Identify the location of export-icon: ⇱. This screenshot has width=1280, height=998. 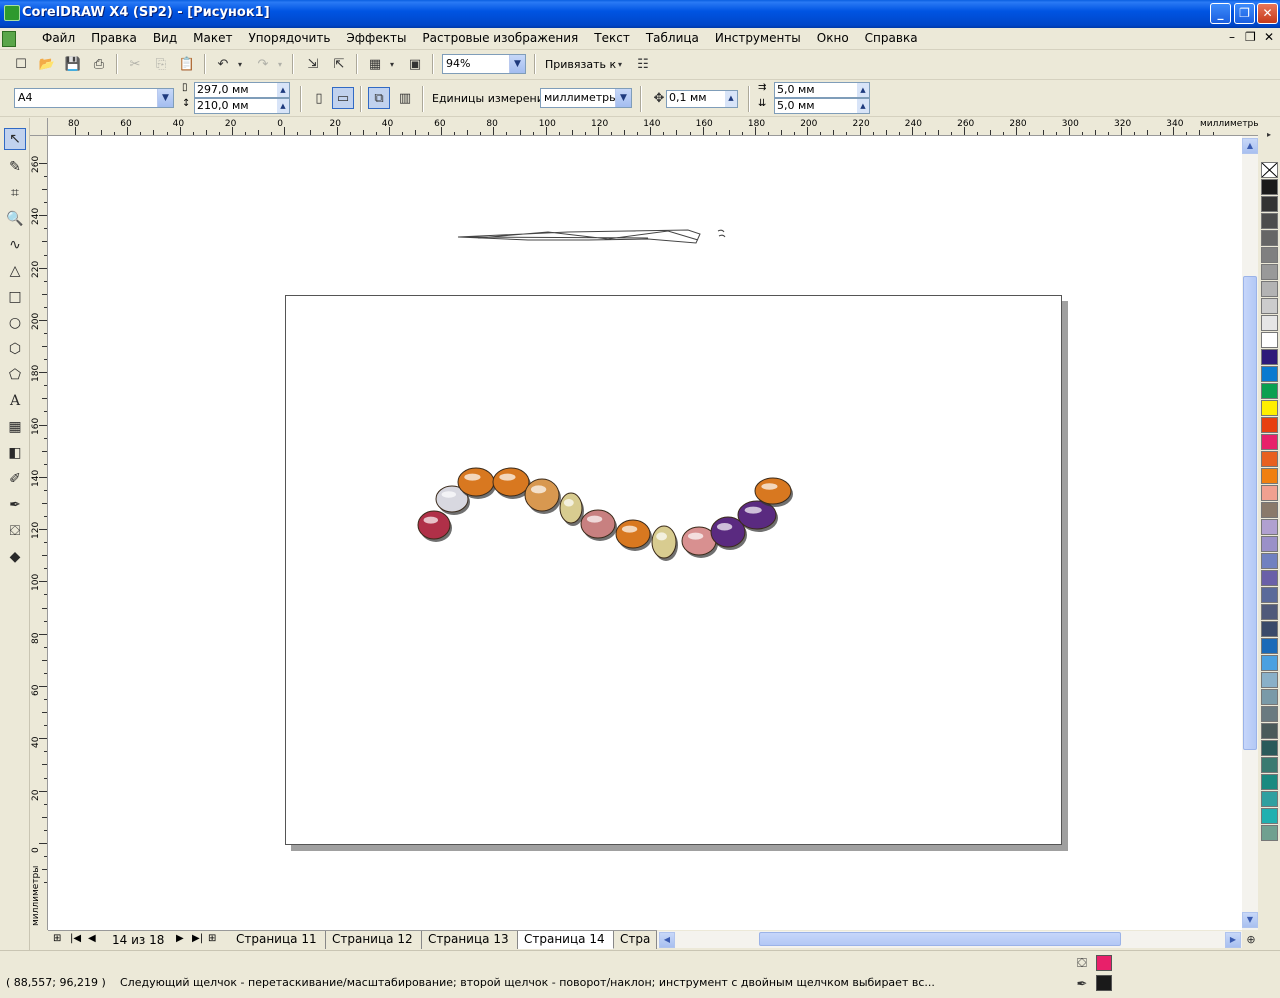
(339, 64).